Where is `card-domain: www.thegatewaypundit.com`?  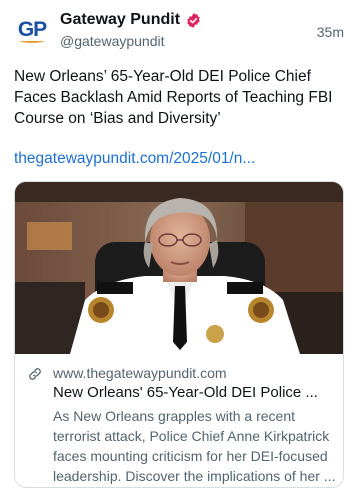
card-domain: www.thegatewaypundit.com is located at coordinates (140, 373).